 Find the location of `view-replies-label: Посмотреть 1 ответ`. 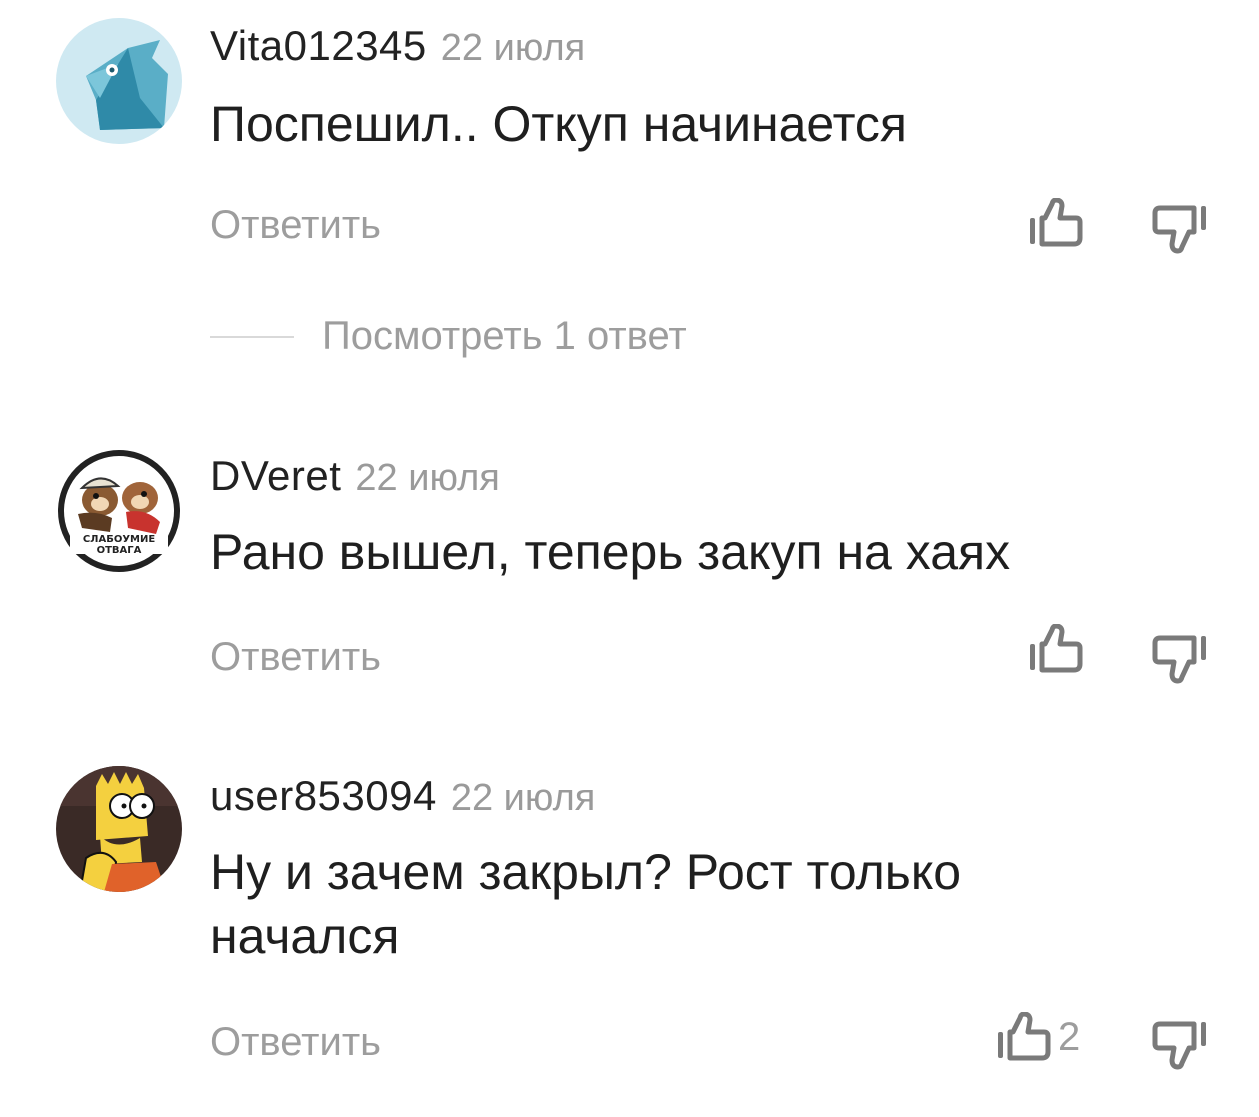

view-replies-label: Посмотреть 1 ответ is located at coordinates (504, 336).